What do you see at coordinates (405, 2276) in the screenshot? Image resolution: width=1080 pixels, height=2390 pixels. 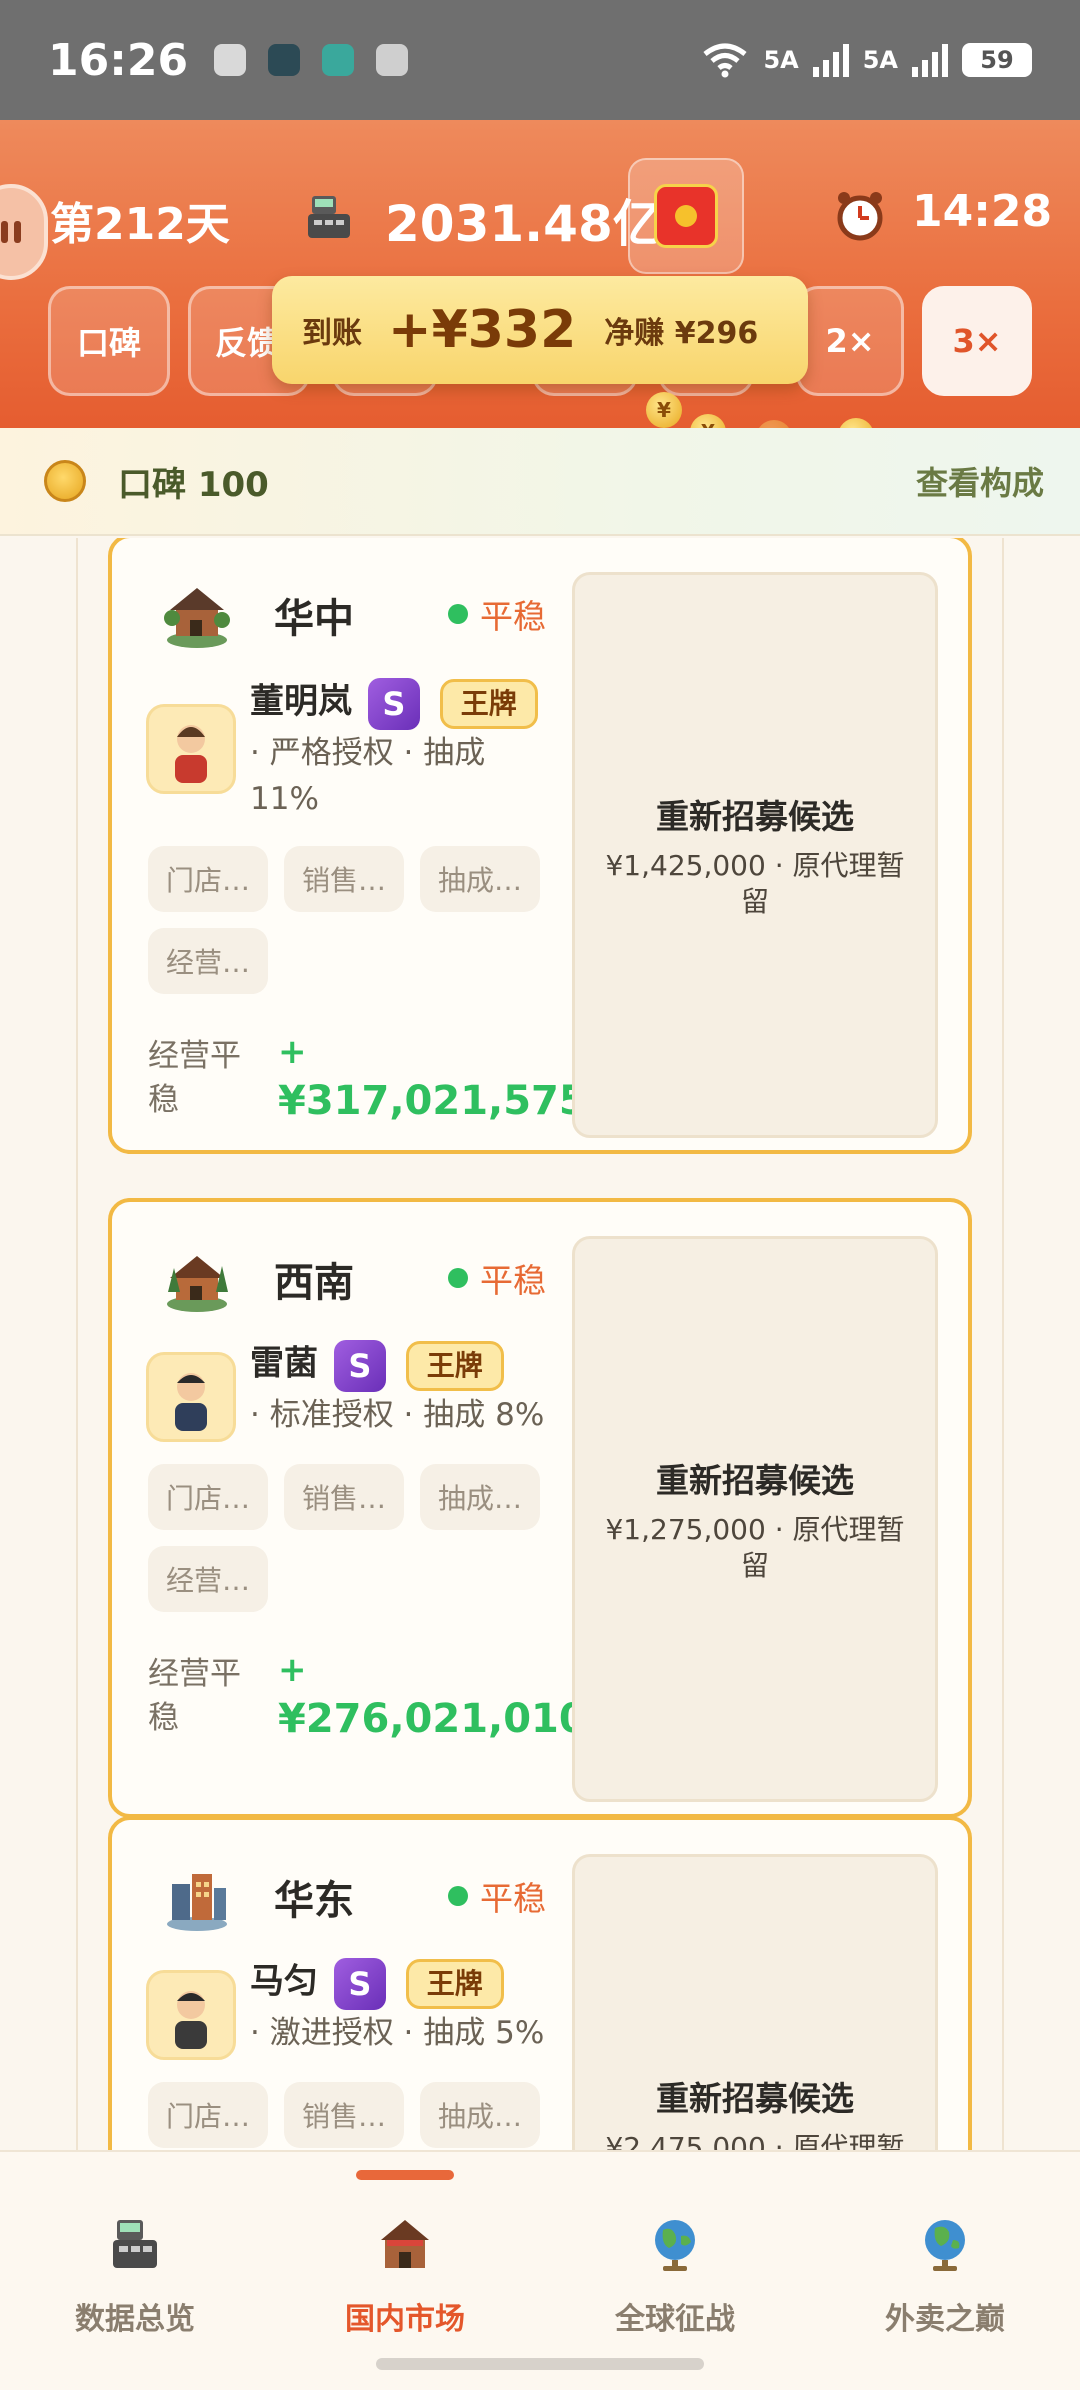 I see `nav-domestic-market: 国内市场` at bounding box center [405, 2276].